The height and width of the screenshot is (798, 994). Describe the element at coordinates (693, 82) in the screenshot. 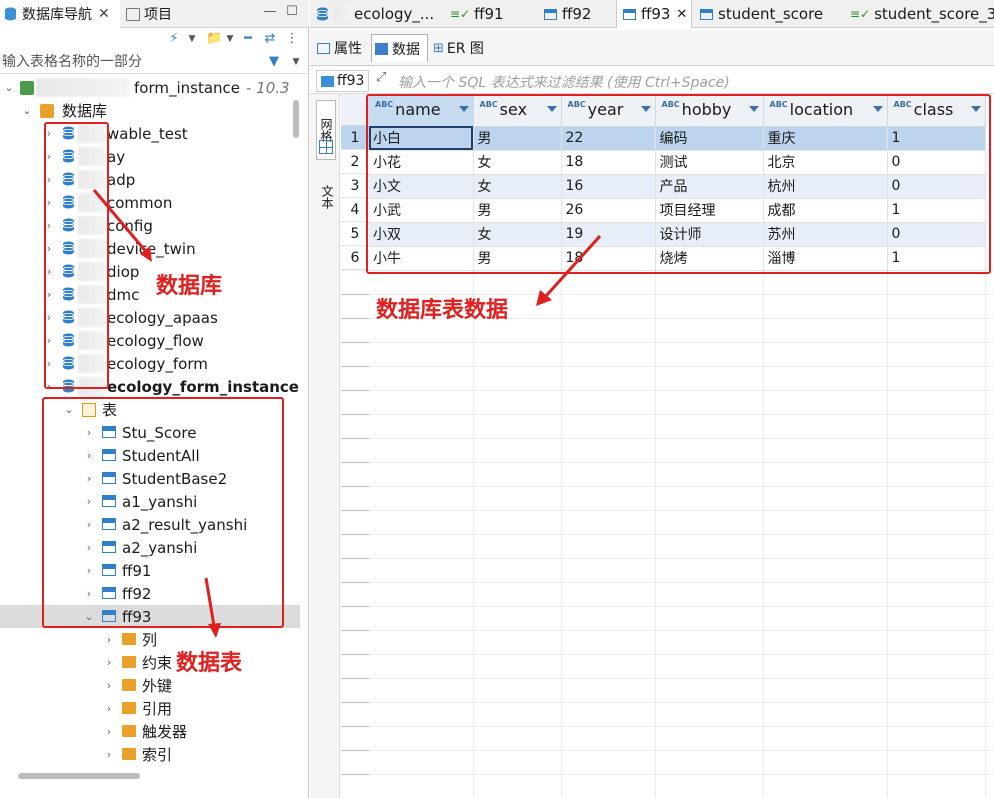

I see `sql-filter-input: 输入一个 SQL 表达式来过滤结果 (使用 Ctrl+Space)` at that location.